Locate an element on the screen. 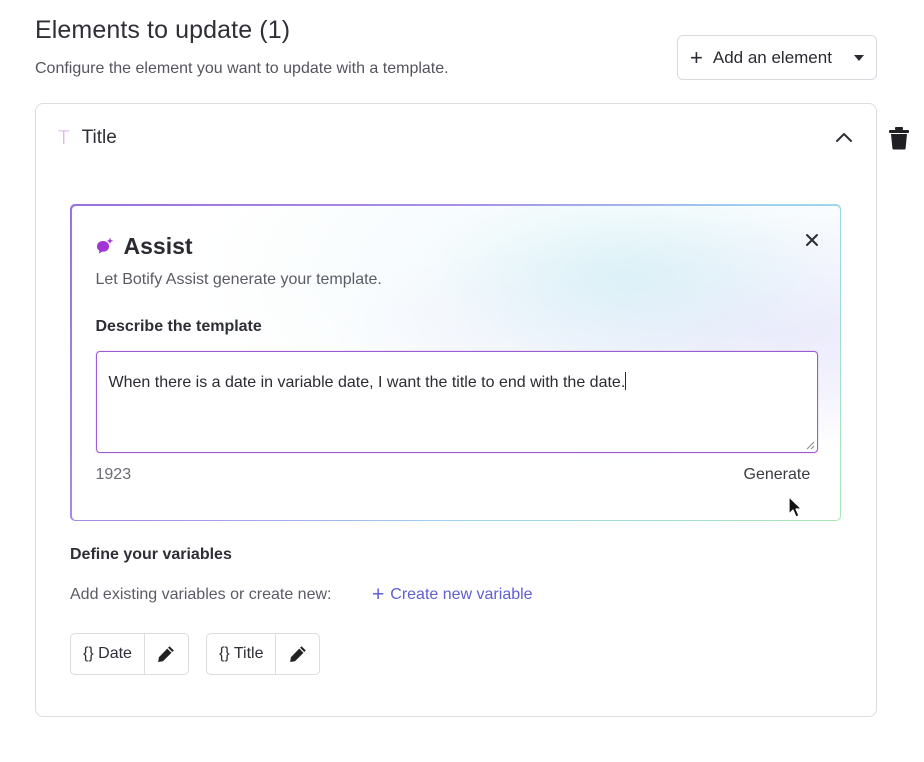 The height and width of the screenshot is (762, 924). text-caret is located at coordinates (626, 380).